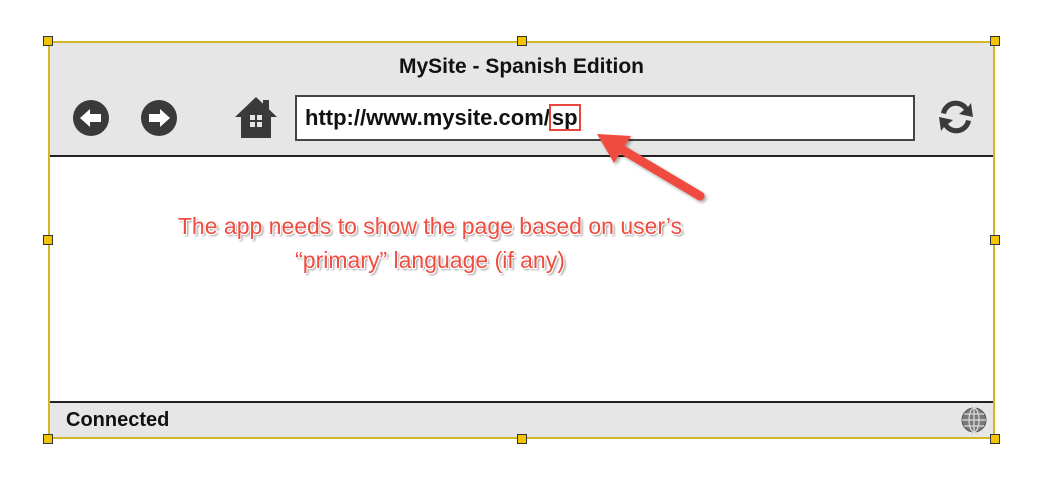  What do you see at coordinates (48, 439) in the screenshot?
I see `resize-handle-bottom-left` at bounding box center [48, 439].